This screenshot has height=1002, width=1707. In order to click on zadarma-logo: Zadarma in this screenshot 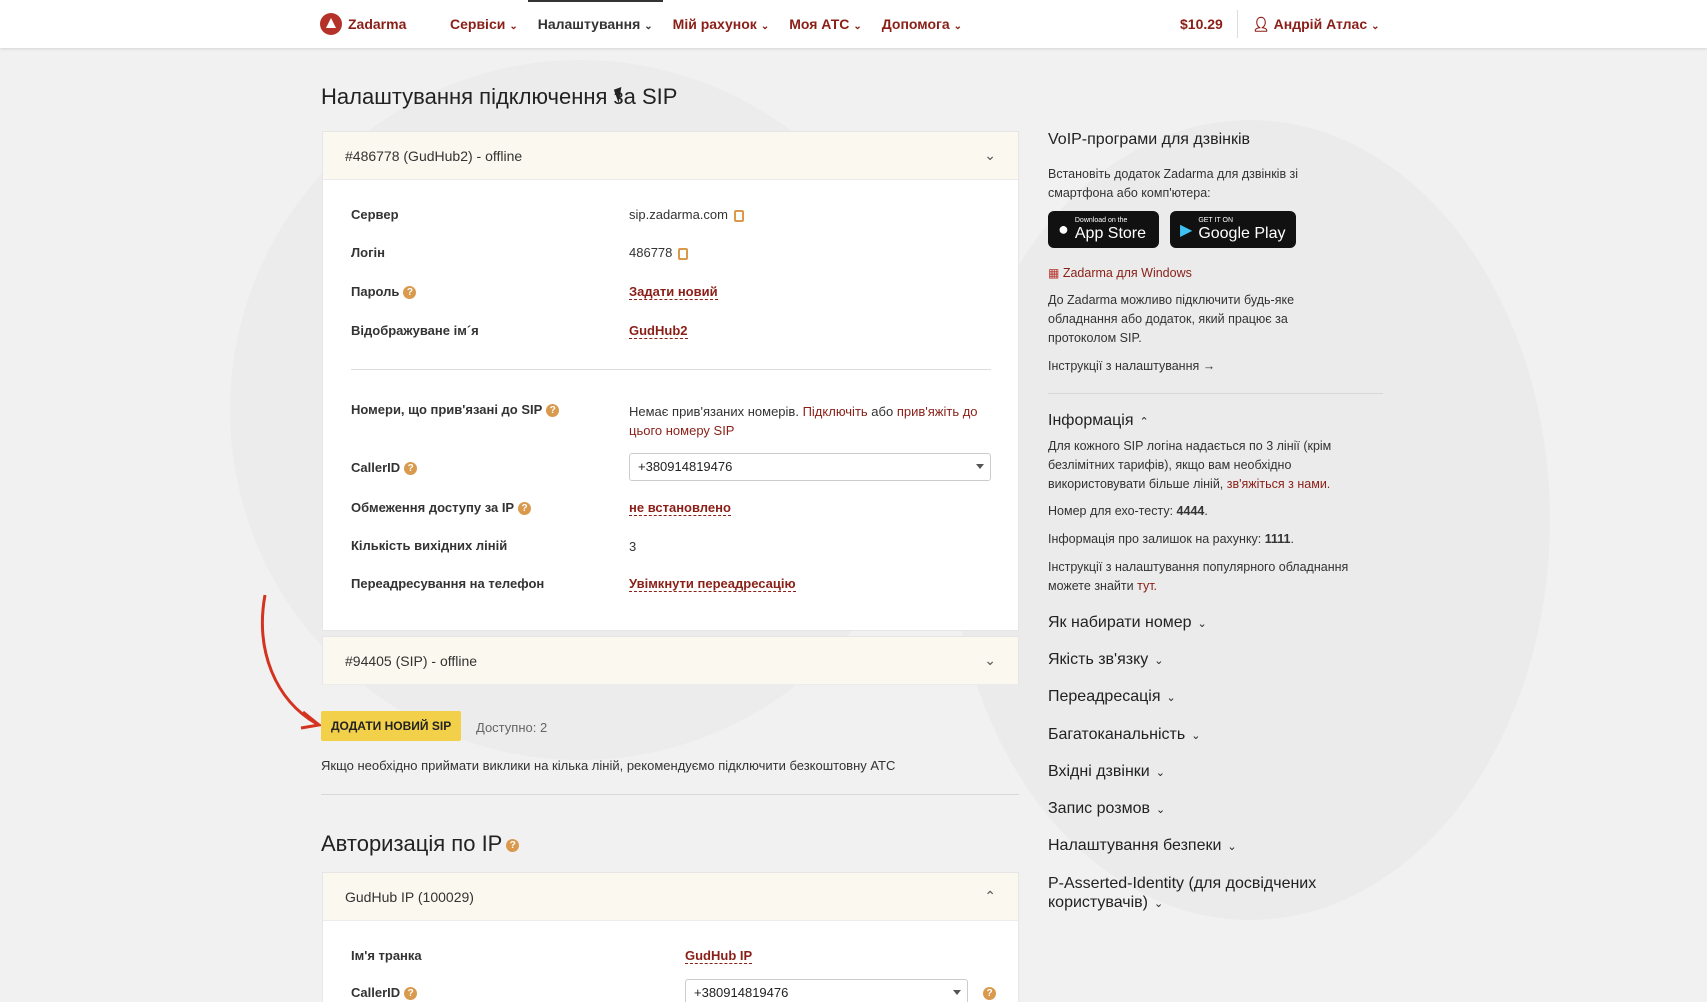, I will do `click(363, 24)`.